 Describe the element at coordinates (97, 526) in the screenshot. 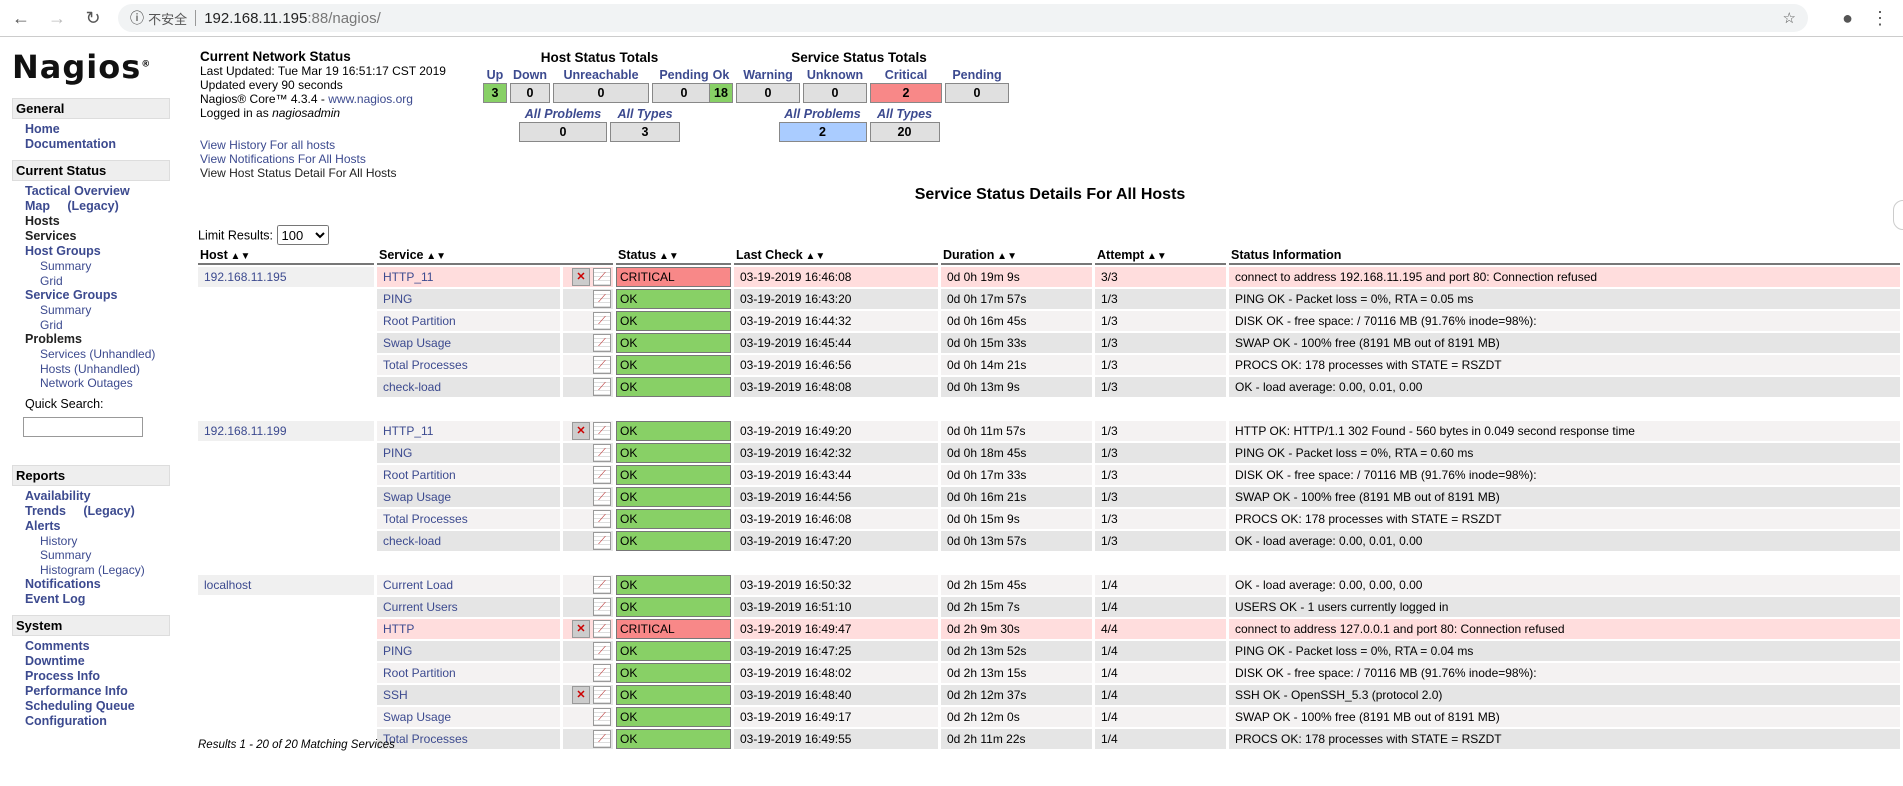

I see `sidebar-item-alerts: Alerts` at that location.